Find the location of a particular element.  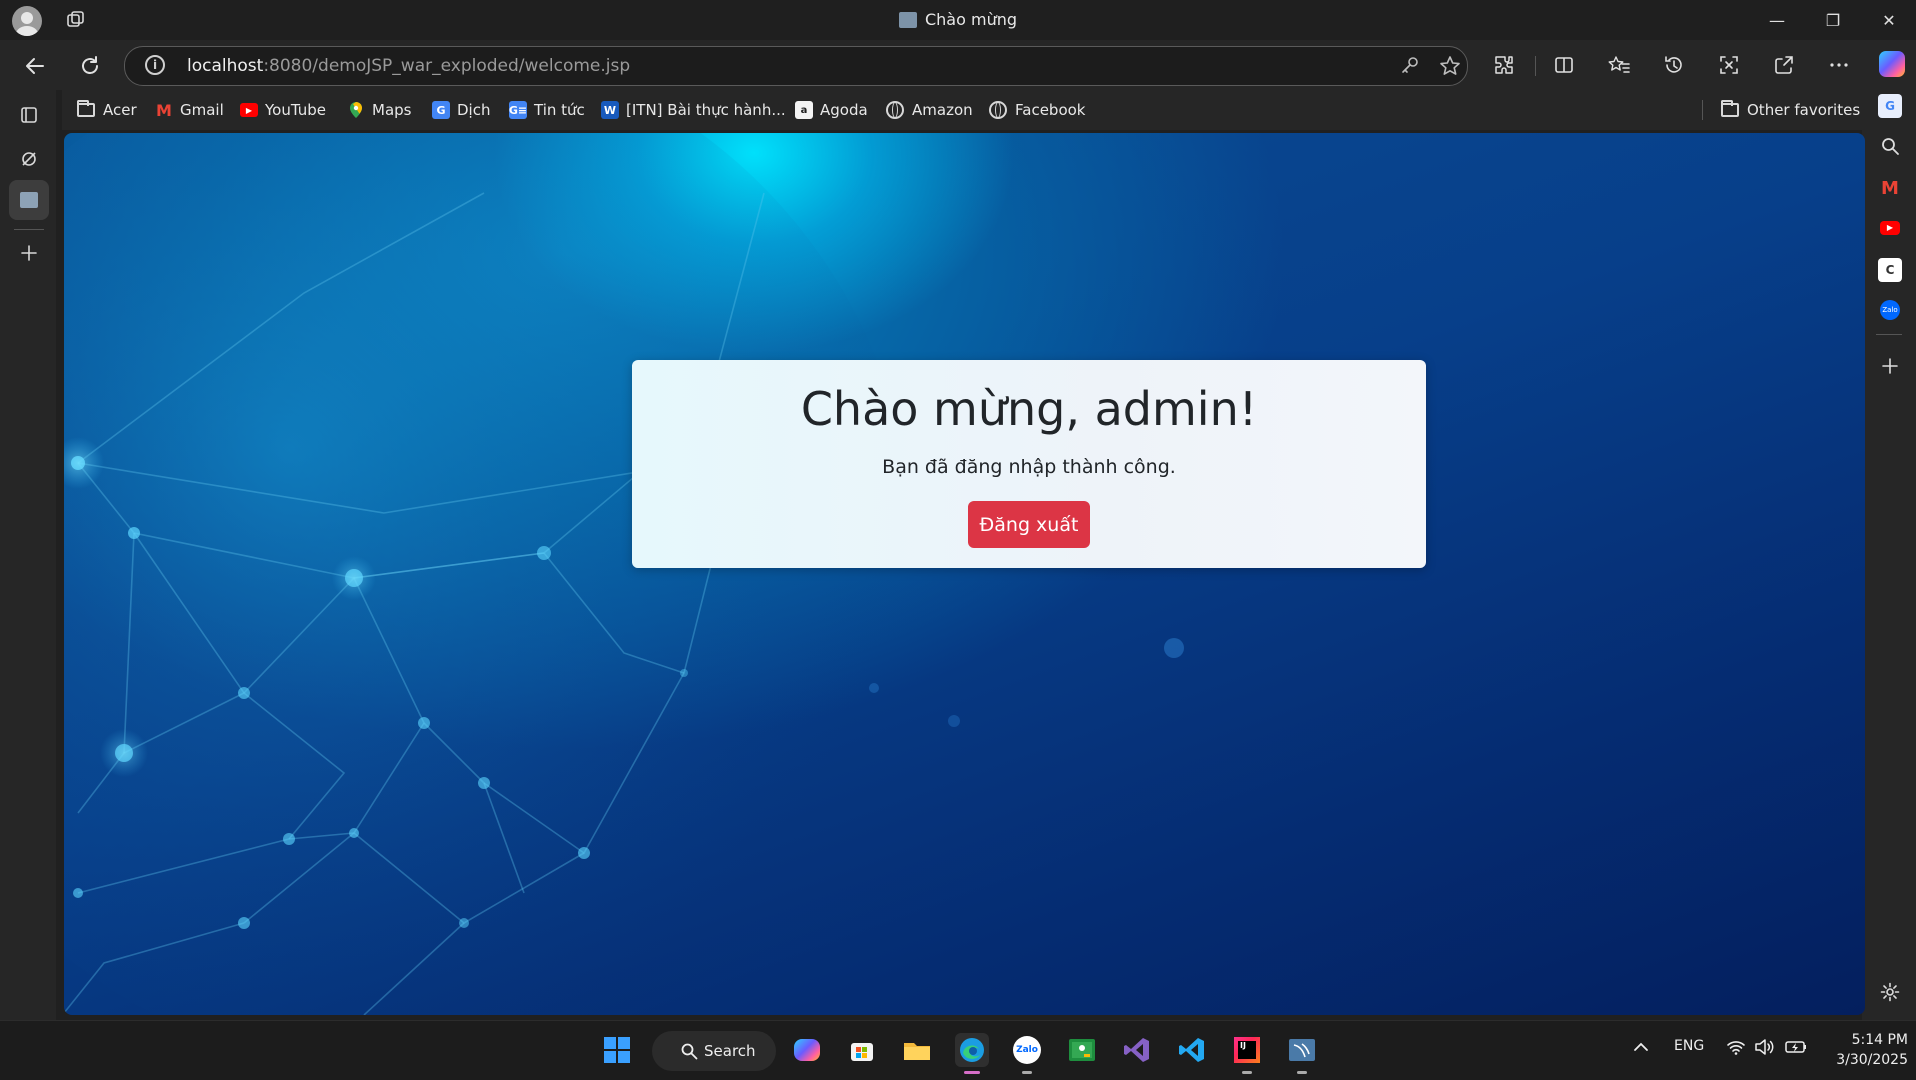

taskbar: Search Zalo IJ ENG 5:14 PM 3/30/2025 is located at coordinates (958, 1050).